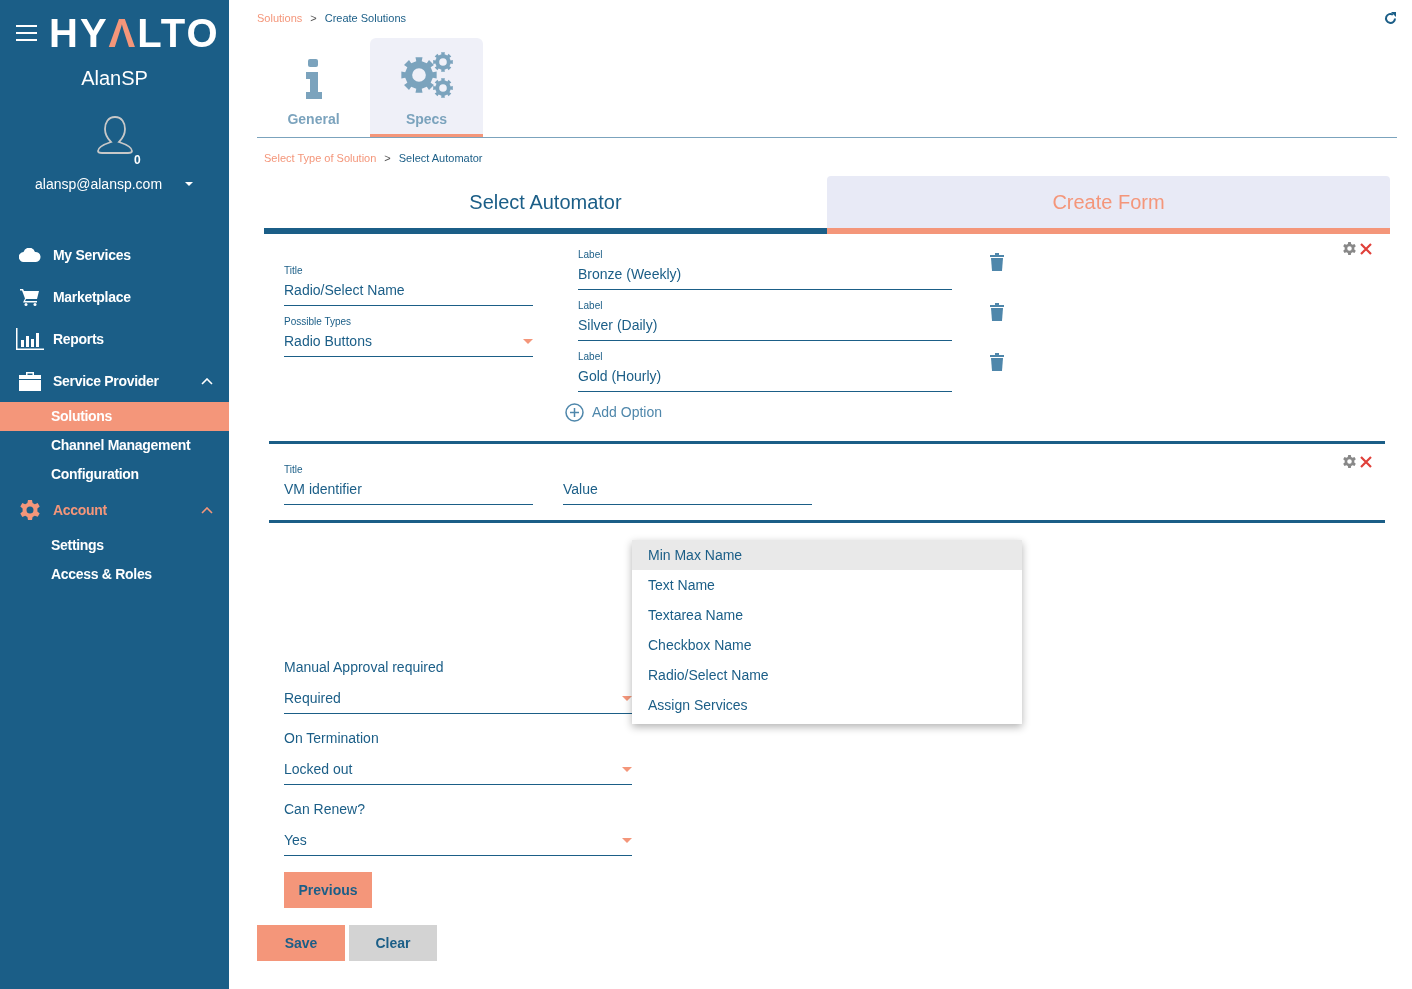 This screenshot has width=1412, height=989. I want to click on briefcase-icon, so click(30, 381).